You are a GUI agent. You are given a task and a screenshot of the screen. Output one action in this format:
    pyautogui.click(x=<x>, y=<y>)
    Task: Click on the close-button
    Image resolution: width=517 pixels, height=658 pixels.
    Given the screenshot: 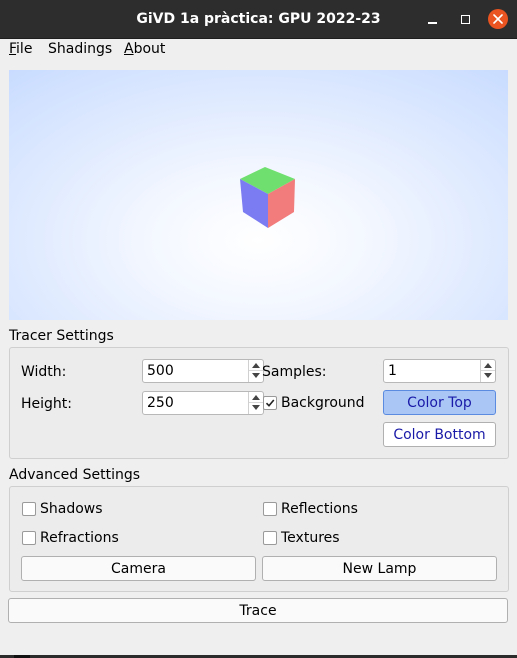 What is the action you would take?
    pyautogui.click(x=498, y=19)
    